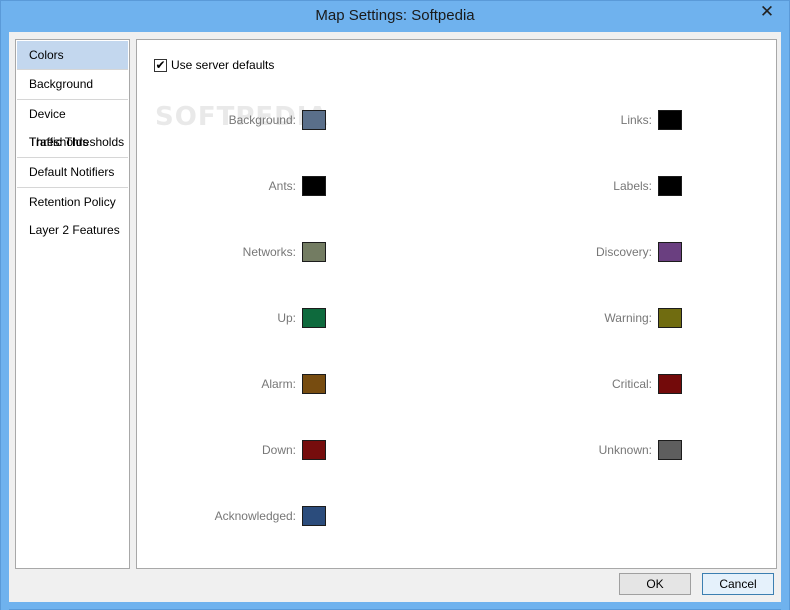 The width and height of the screenshot is (790, 610). Describe the element at coordinates (738, 584) in the screenshot. I see `cancel-button: Cancel` at that location.